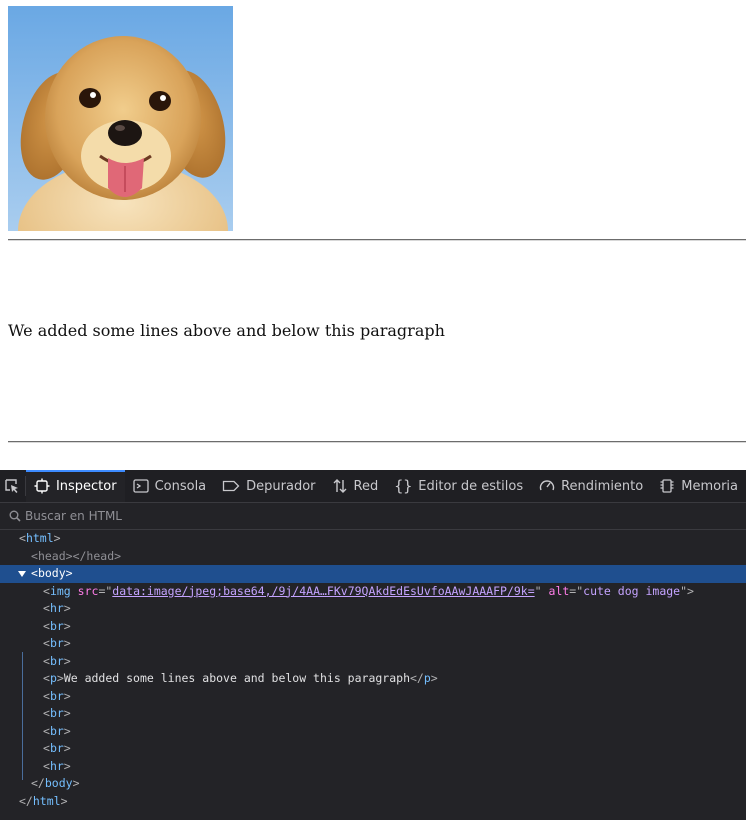 The width and height of the screenshot is (746, 820). What do you see at coordinates (377, 240) in the screenshot?
I see `horizontal-rule-top` at bounding box center [377, 240].